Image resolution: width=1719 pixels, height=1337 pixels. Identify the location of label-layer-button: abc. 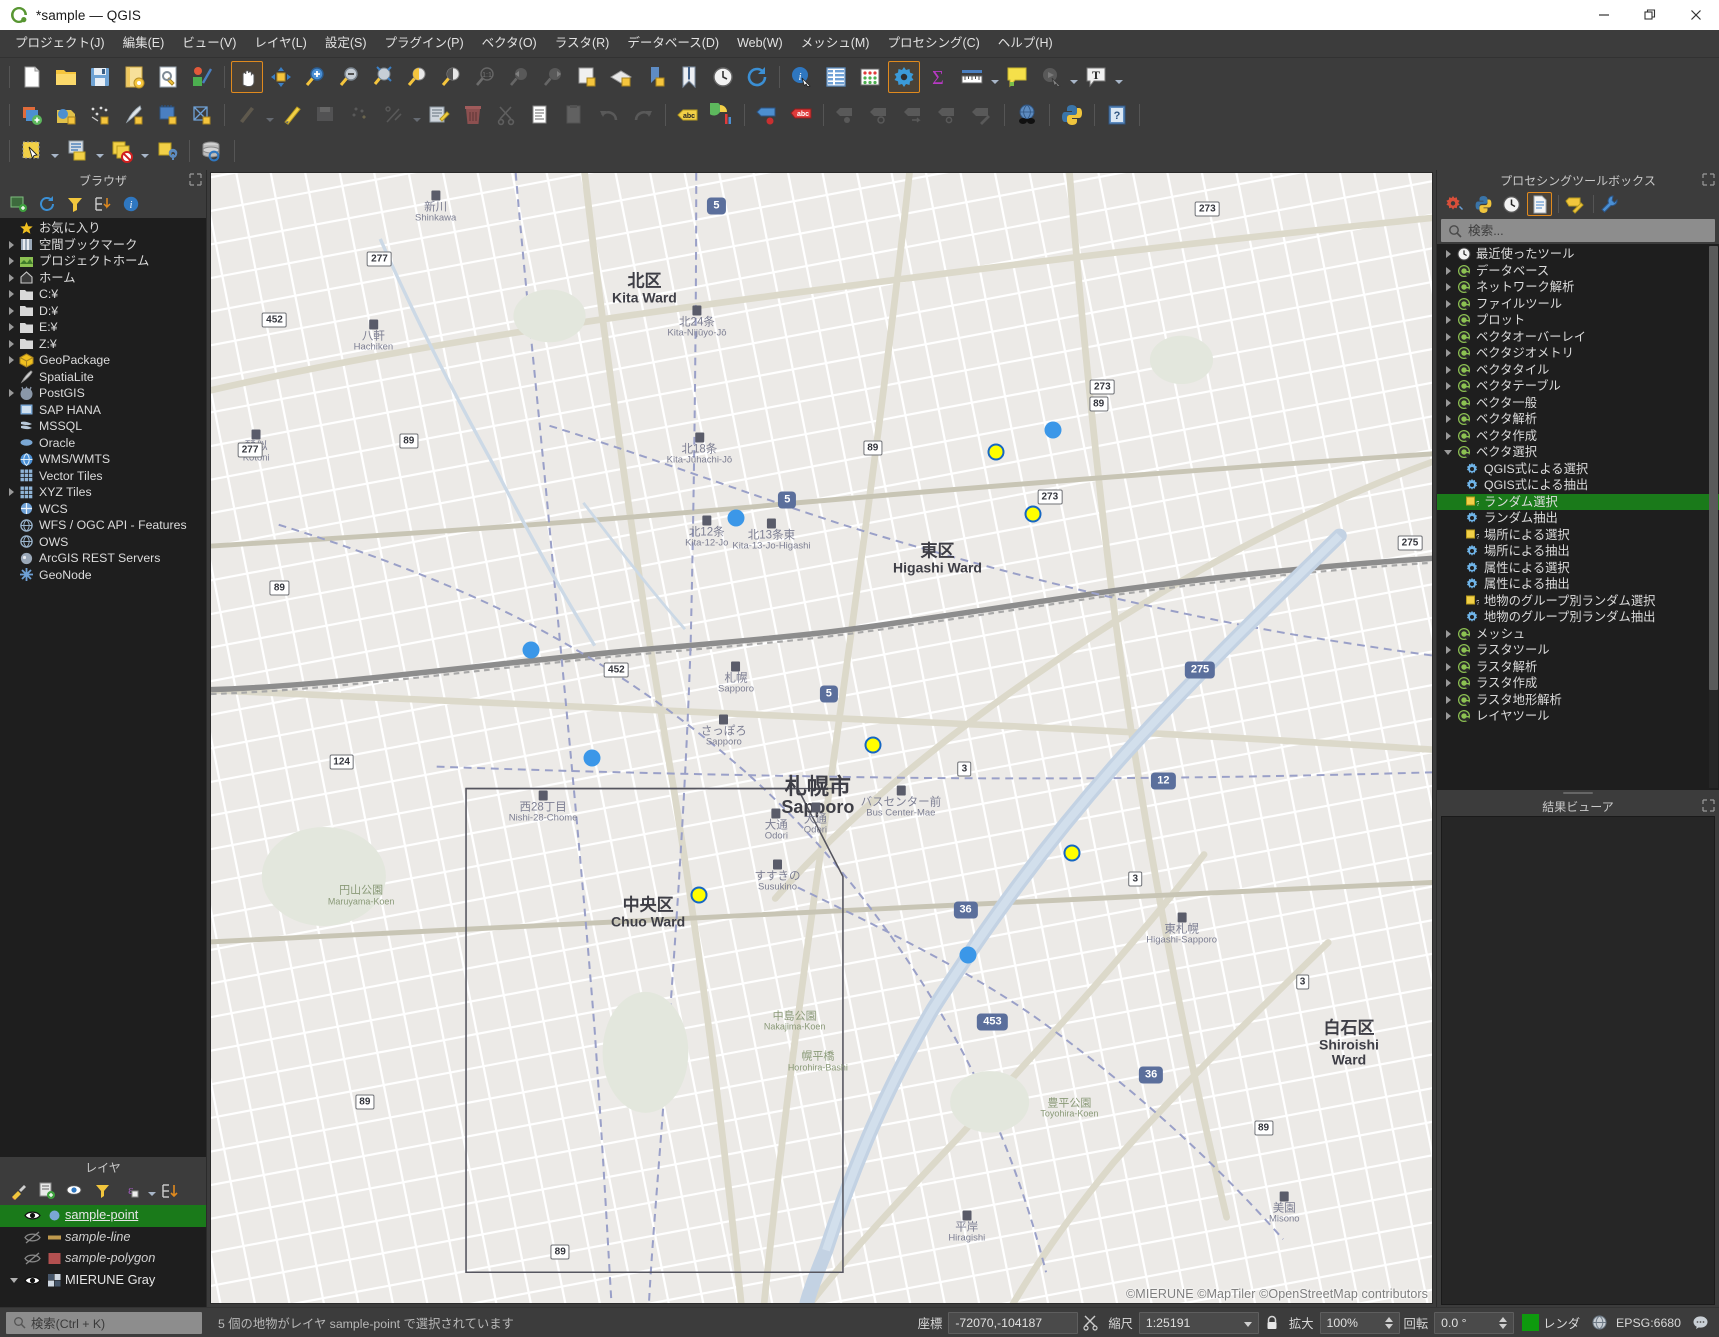
(688, 115).